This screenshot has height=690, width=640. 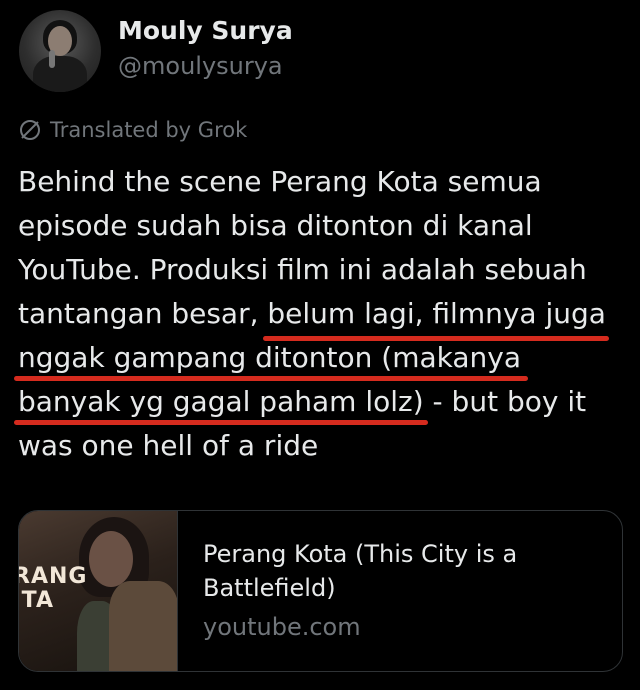 I want to click on avatar, so click(x=60, y=51).